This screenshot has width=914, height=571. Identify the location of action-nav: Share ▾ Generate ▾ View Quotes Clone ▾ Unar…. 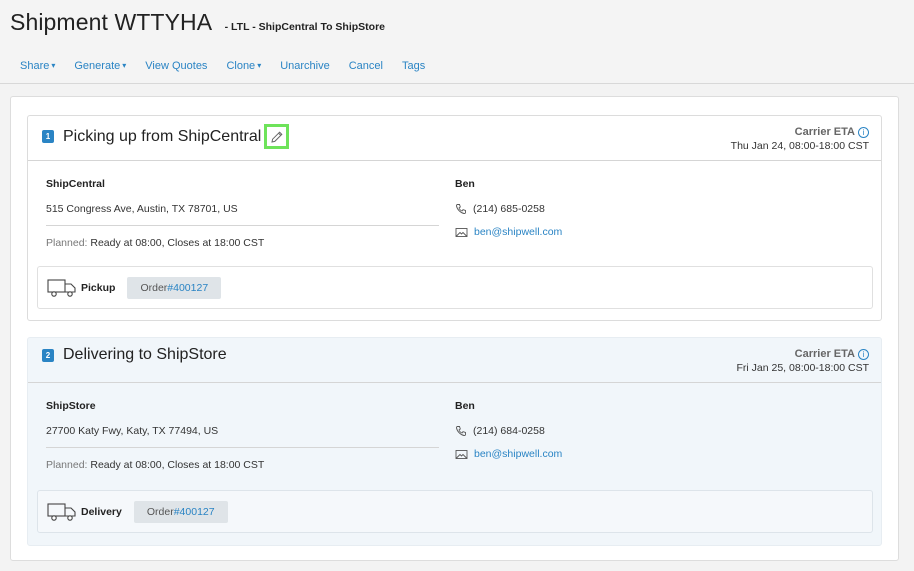
(232, 66).